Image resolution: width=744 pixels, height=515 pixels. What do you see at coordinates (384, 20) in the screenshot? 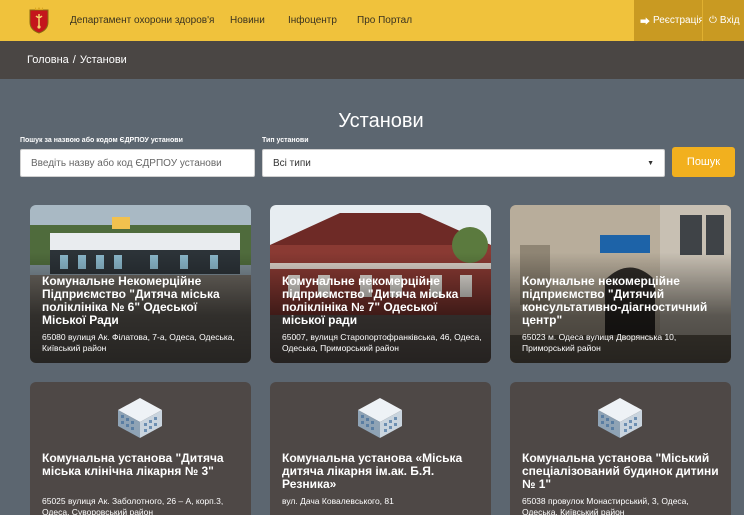
I see `nav-link-about-portal: Про Портал` at bounding box center [384, 20].